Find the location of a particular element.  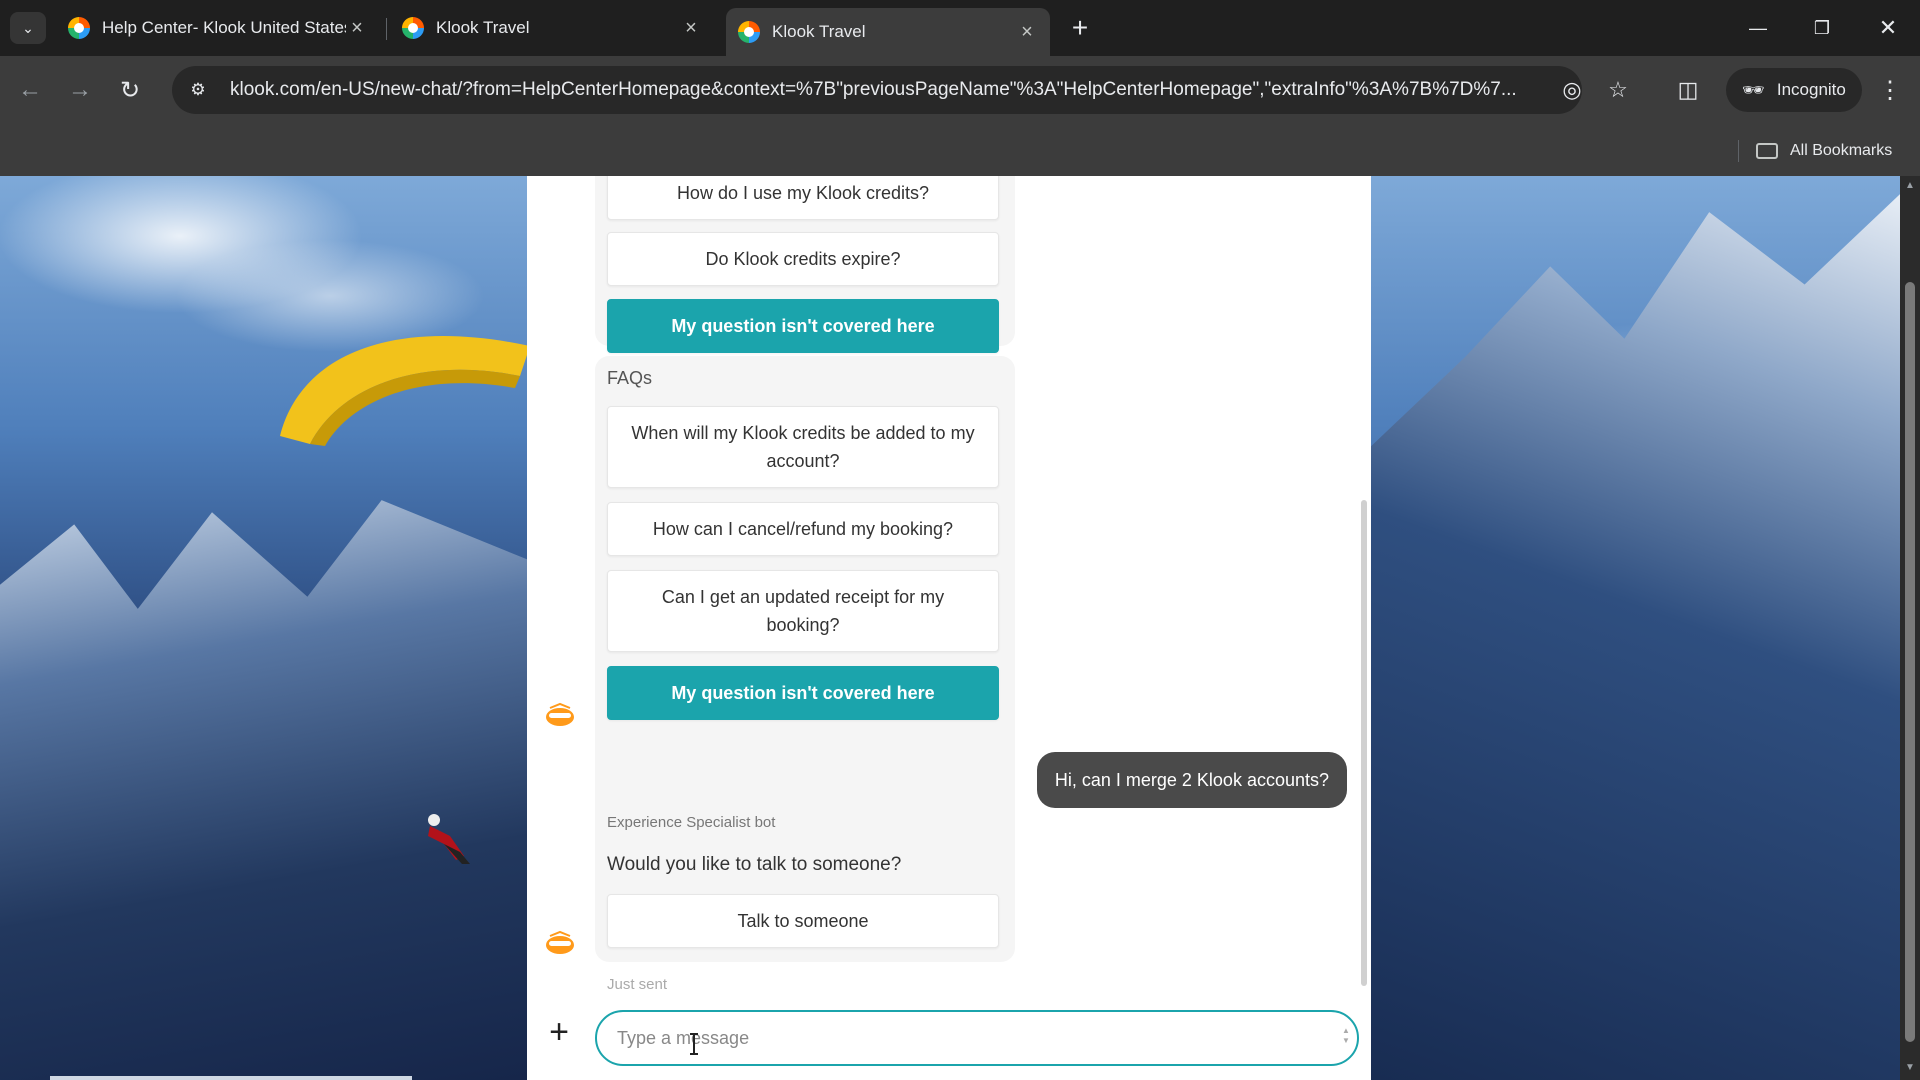

forward-button: → is located at coordinates (80, 90).